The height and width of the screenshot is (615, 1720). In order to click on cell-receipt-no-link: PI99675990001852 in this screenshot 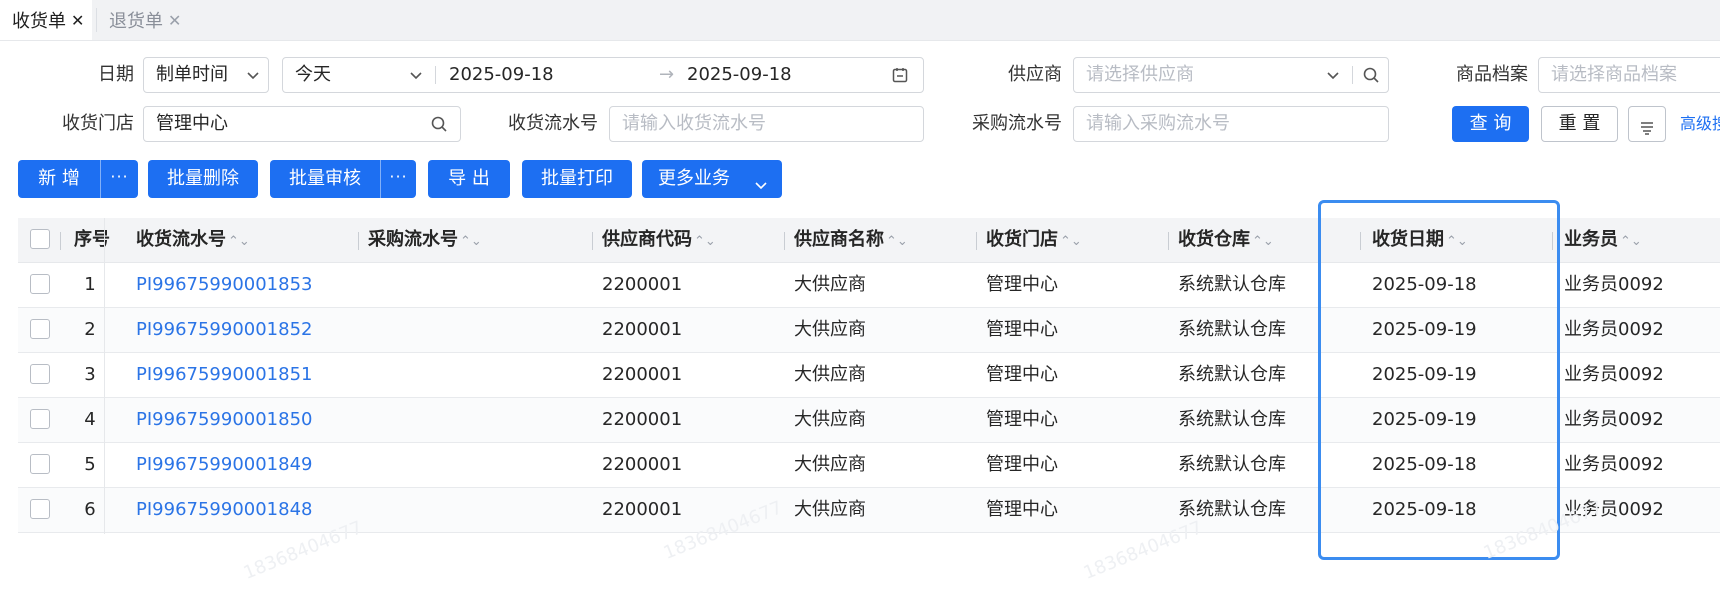, I will do `click(224, 330)`.